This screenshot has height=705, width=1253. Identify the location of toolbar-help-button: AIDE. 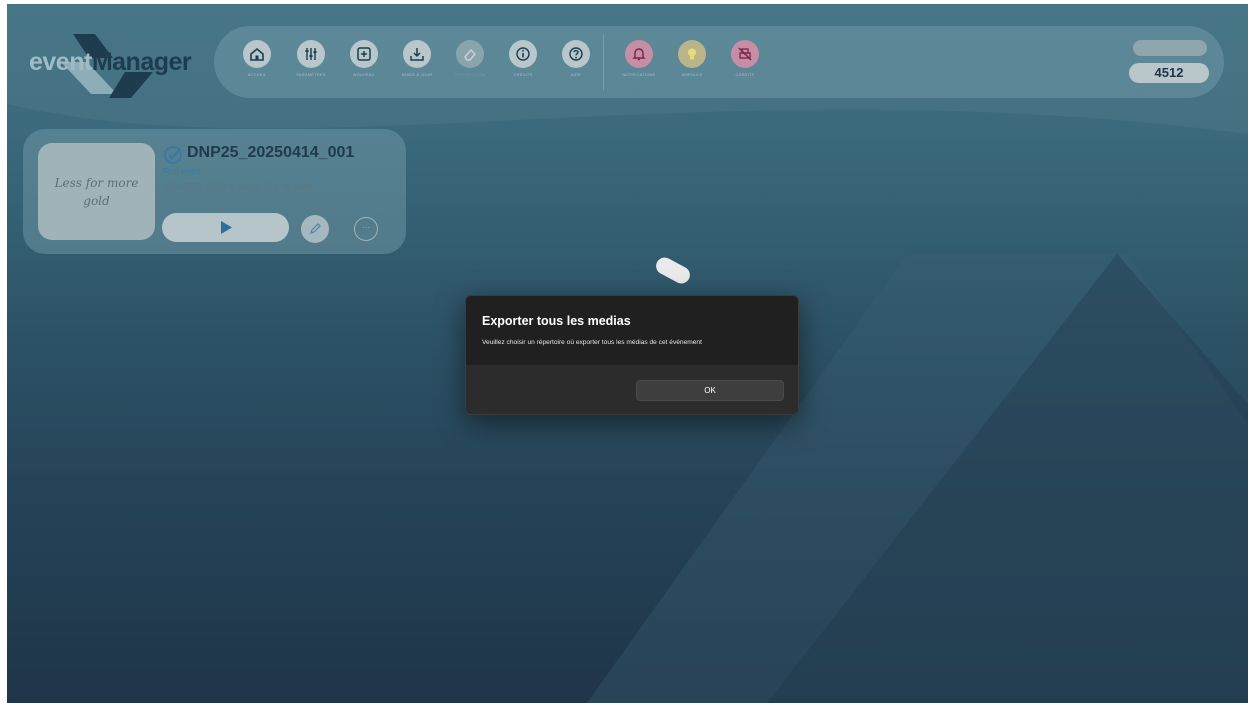
(576, 65).